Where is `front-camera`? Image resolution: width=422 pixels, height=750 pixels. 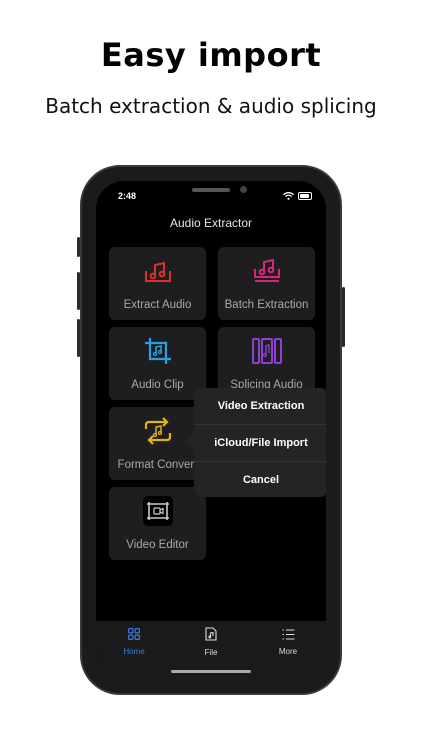
front-camera is located at coordinates (243, 189).